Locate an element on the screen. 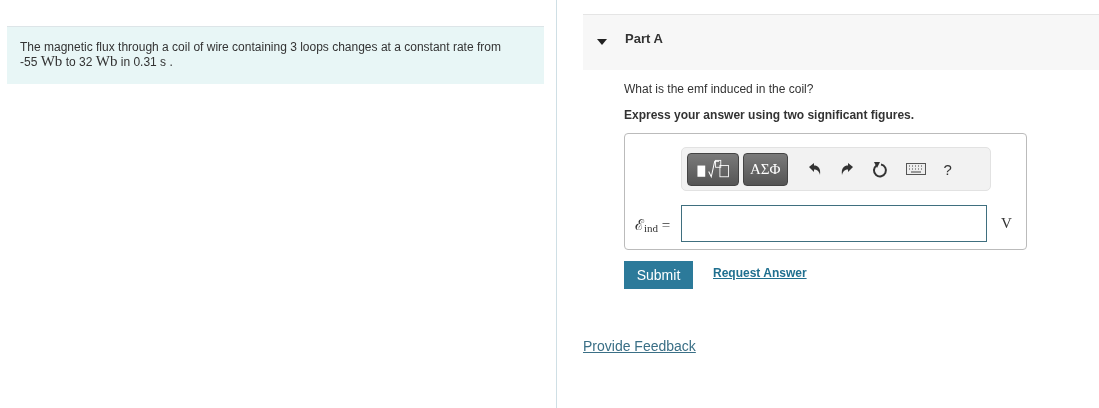 This screenshot has height=408, width=1099. instruction-text: Express your answer using two significant figures. is located at coordinates (770, 115).